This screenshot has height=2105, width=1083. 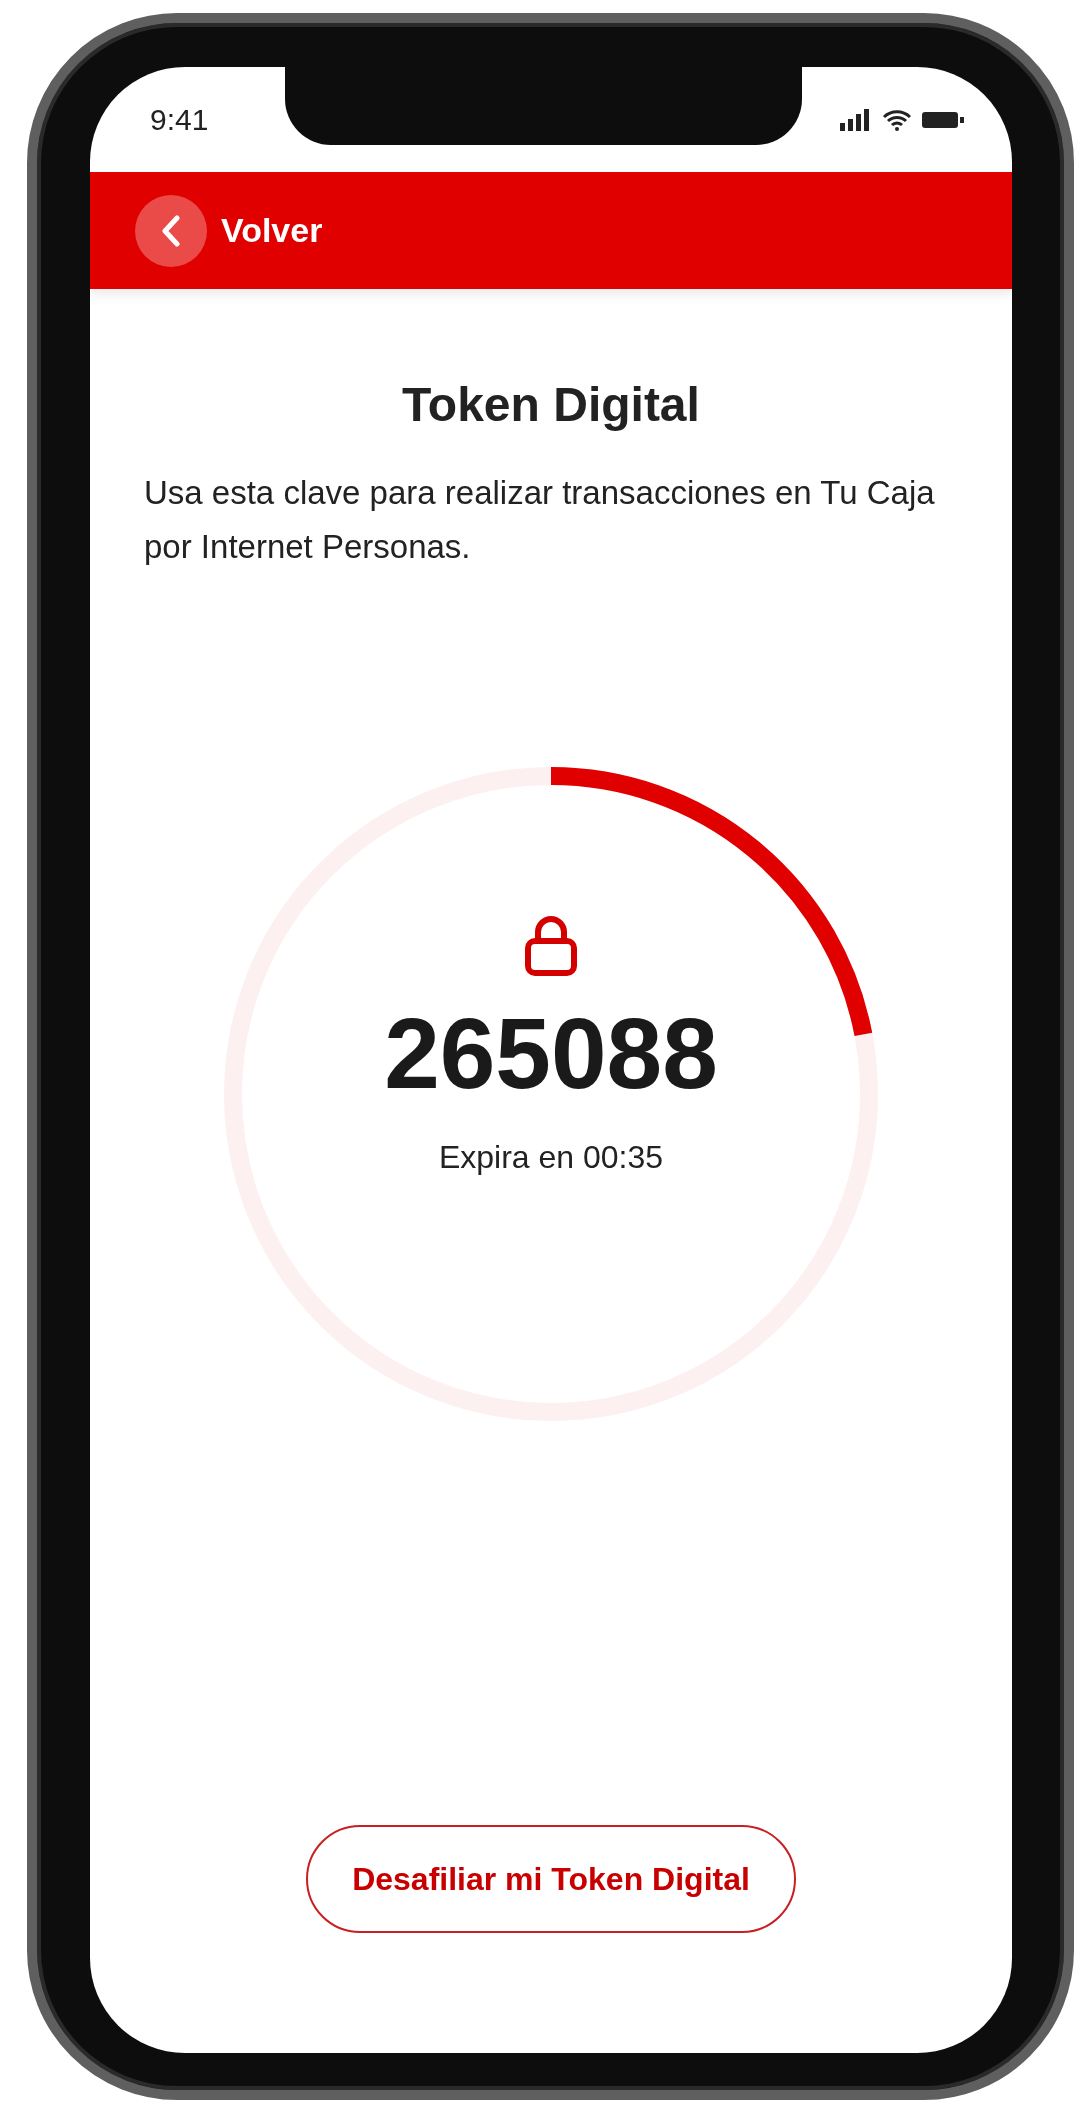 What do you see at coordinates (171, 230) in the screenshot?
I see `chevron-left-icon` at bounding box center [171, 230].